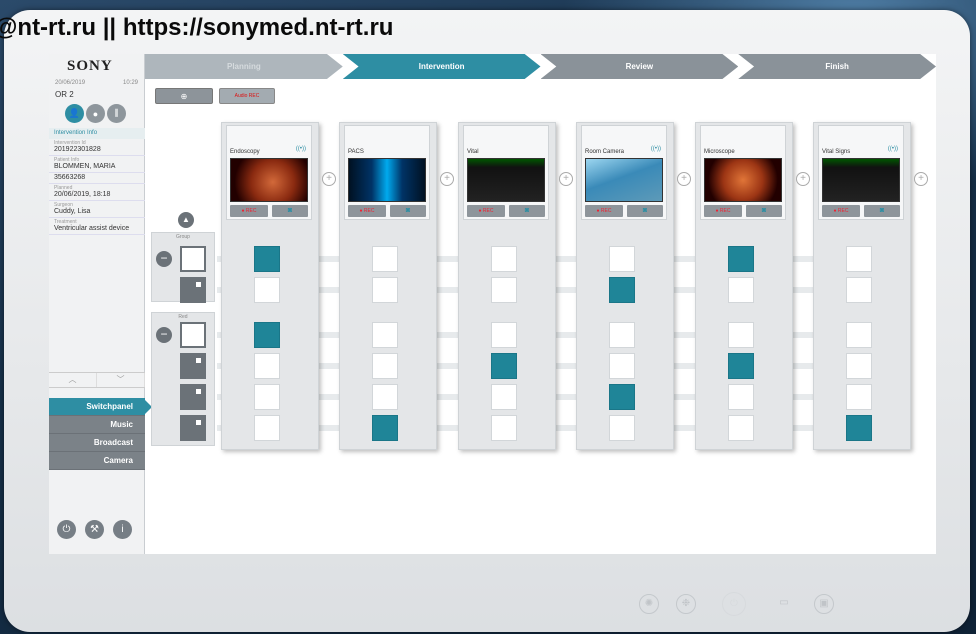 The height and width of the screenshot is (634, 976). I want to click on menu-item-broadcast: Broadcast, so click(97, 443).